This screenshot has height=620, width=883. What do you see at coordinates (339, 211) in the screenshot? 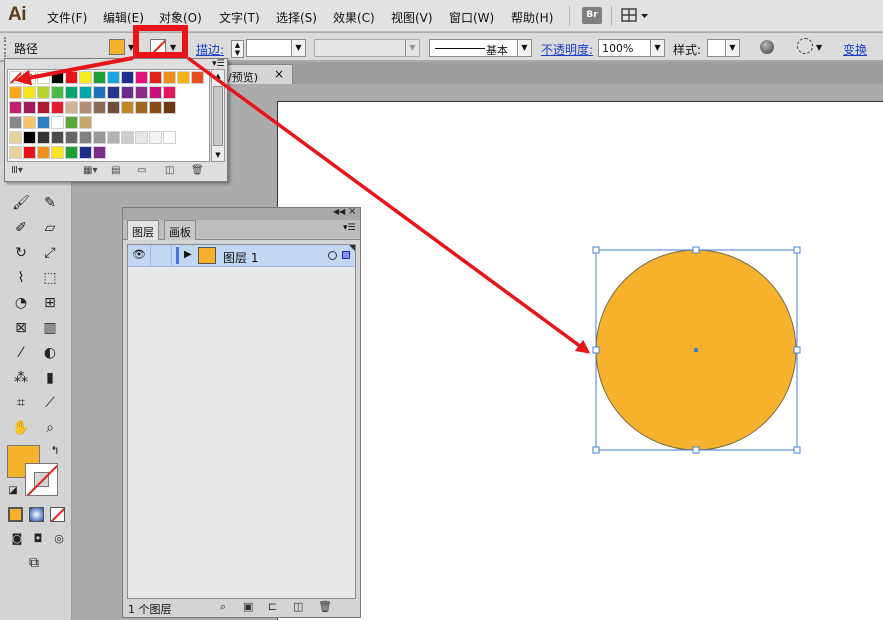
I see `collapse-panel-icon: ◀◀` at bounding box center [339, 211].